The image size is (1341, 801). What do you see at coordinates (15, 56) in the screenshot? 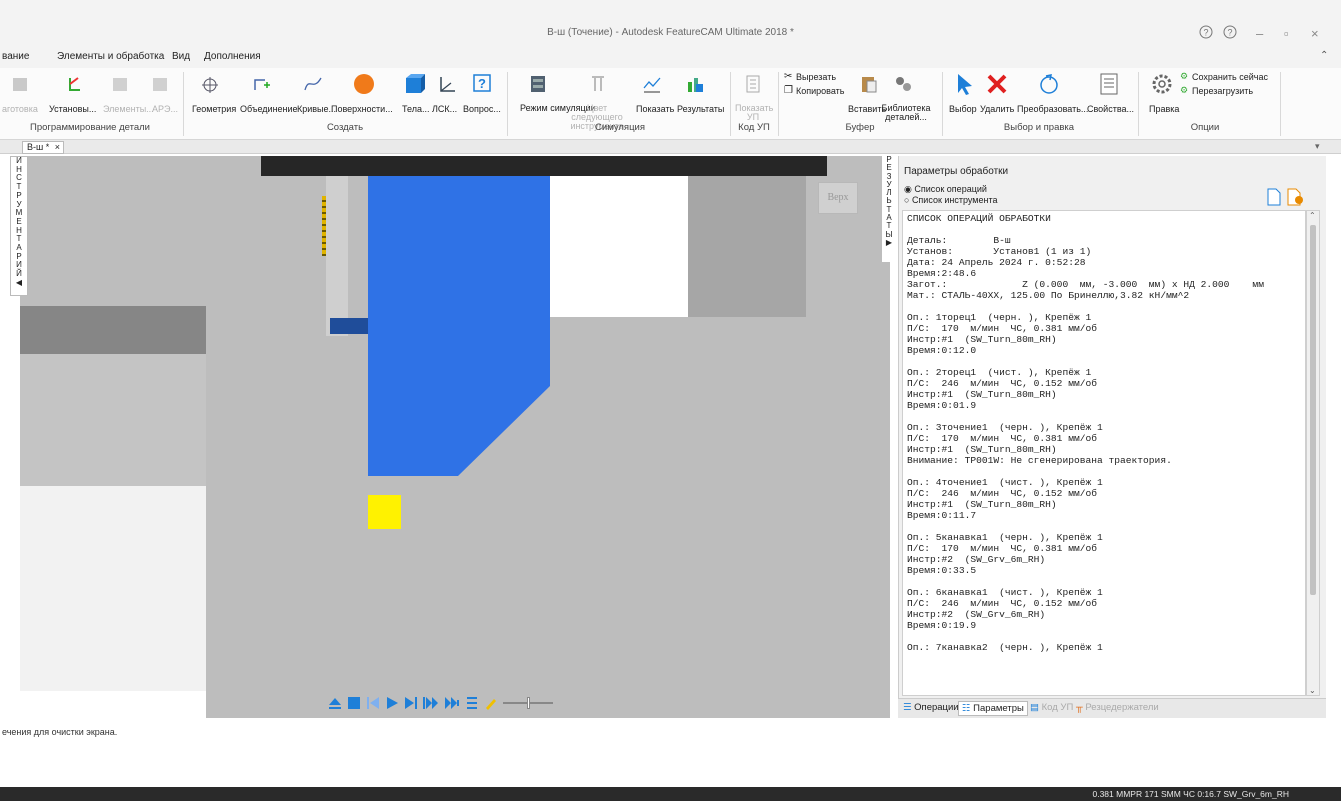
I see `menu-item-file: вание` at bounding box center [15, 56].